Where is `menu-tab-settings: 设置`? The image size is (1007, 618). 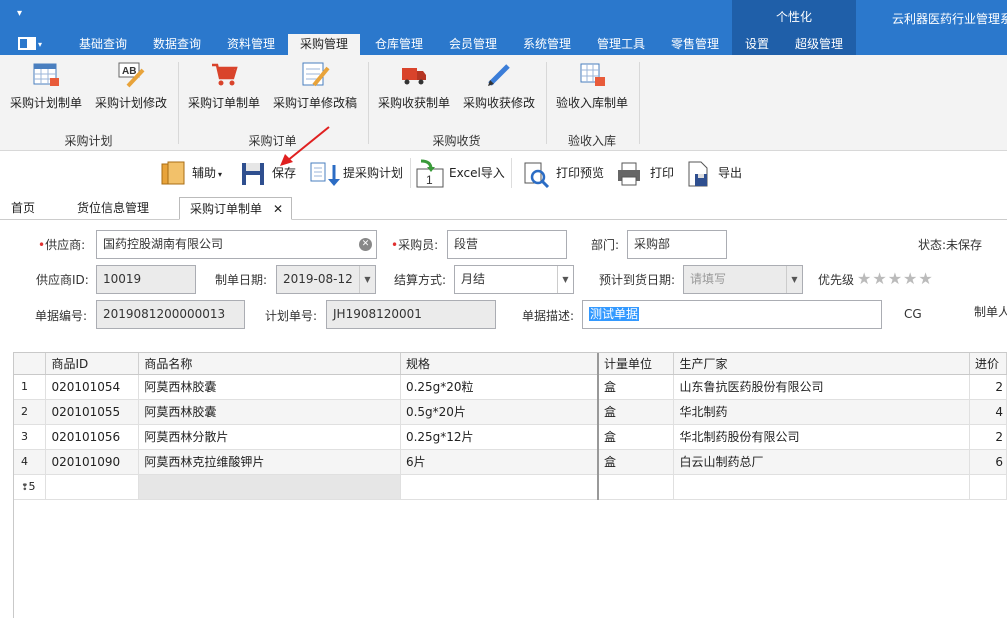
menu-tab-settings: 设置 is located at coordinates (757, 44).